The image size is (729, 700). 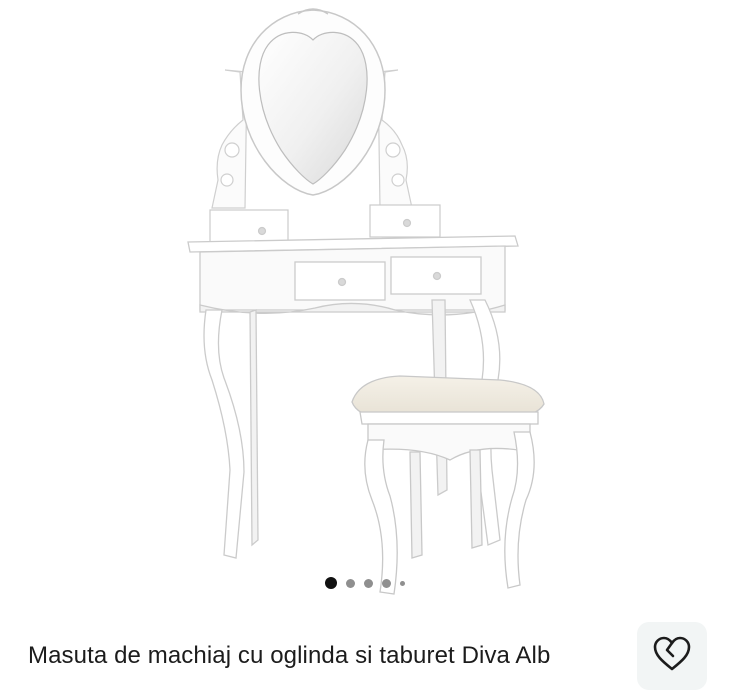 I want to click on carousel-indicators, so click(x=364, y=583).